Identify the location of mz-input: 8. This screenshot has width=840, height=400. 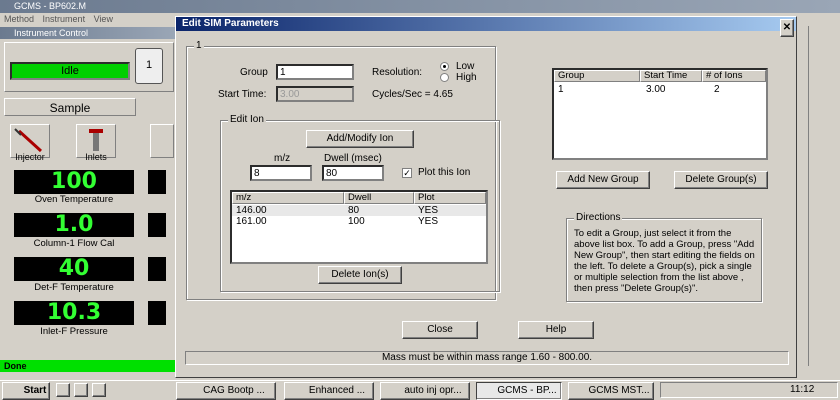
(281, 173).